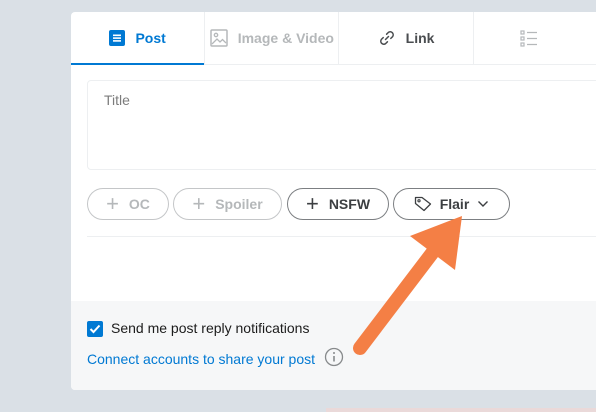 This screenshot has width=596, height=412. I want to click on tab-post-label: Post, so click(150, 38).